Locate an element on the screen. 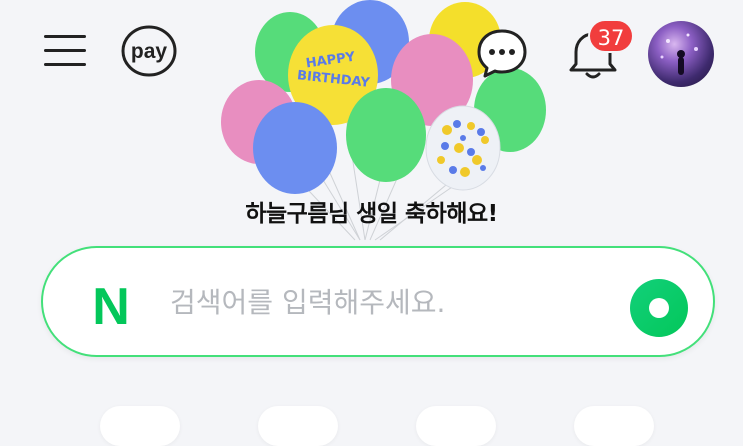  avatar-image is located at coordinates (679, 54).